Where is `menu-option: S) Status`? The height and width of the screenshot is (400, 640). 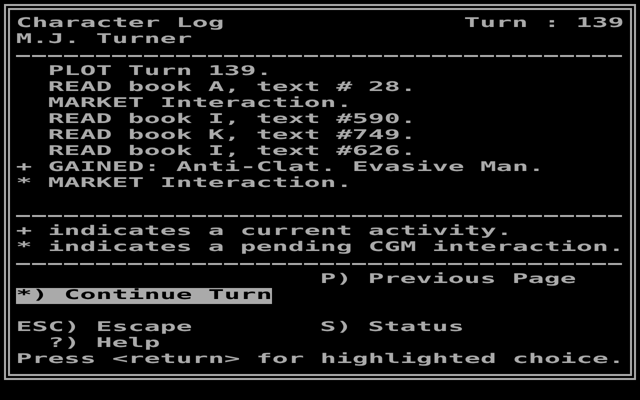 menu-option: S) Status is located at coordinates (392, 328).